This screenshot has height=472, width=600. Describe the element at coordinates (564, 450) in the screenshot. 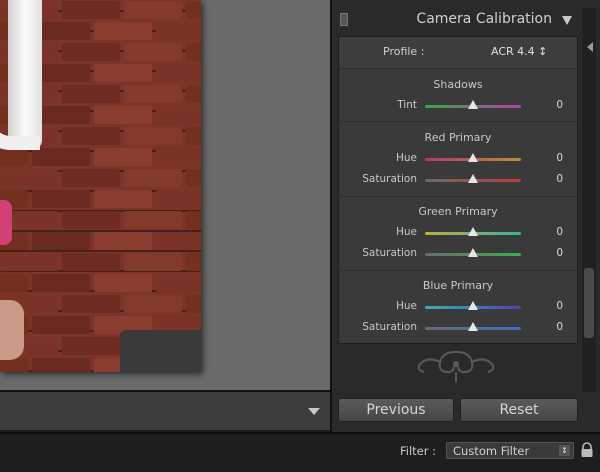

I see `select-arrows-icon: ↕` at that location.